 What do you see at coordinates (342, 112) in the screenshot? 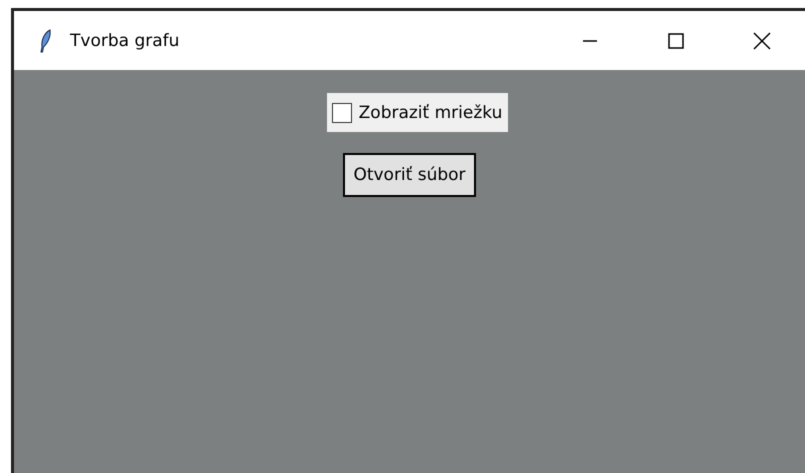
I see `checkbox` at bounding box center [342, 112].